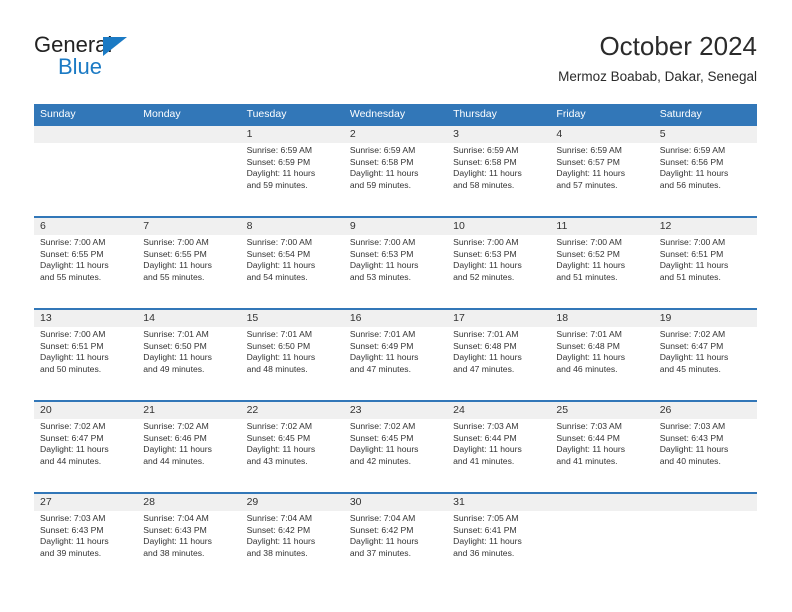 This screenshot has height=612, width=792. I want to click on generalblue-logo: General Blue, so click(134, 59).